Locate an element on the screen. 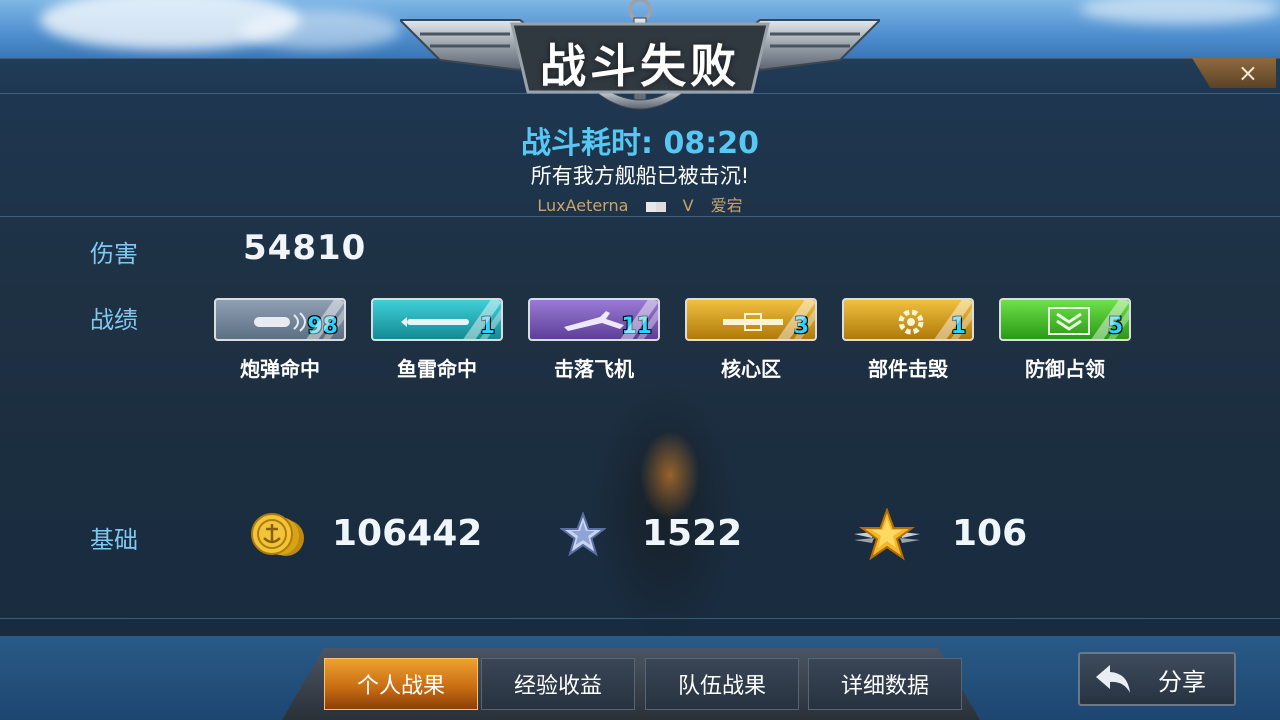 The image size is (1280, 720). badge-name: 击落飞机 is located at coordinates (594, 369).